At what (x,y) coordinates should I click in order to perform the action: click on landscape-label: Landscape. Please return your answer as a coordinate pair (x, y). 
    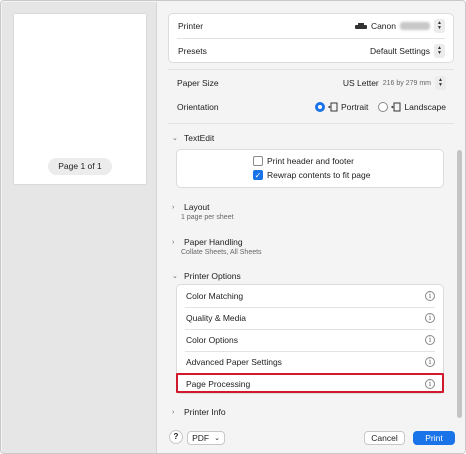
    Looking at the image, I should click on (425, 107).